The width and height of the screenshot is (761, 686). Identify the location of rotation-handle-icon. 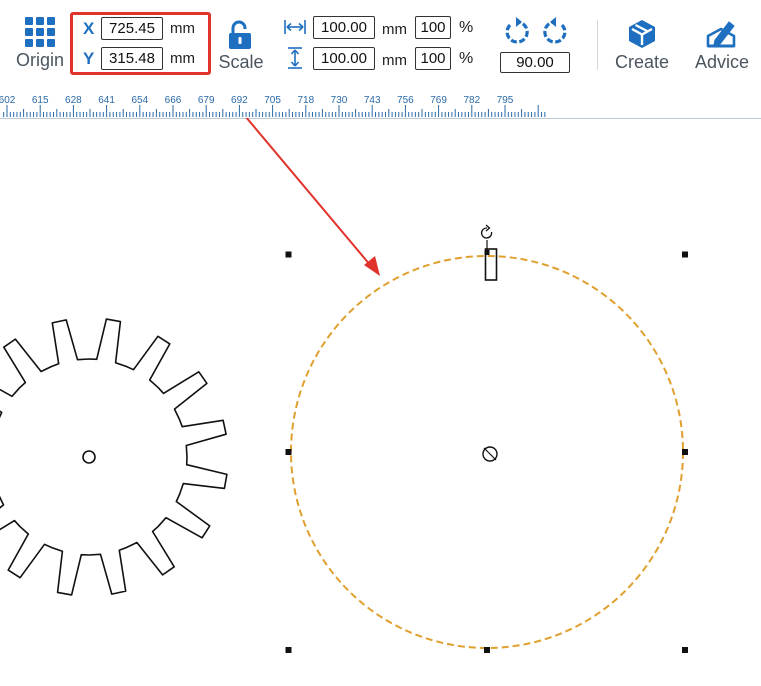
(486, 231).